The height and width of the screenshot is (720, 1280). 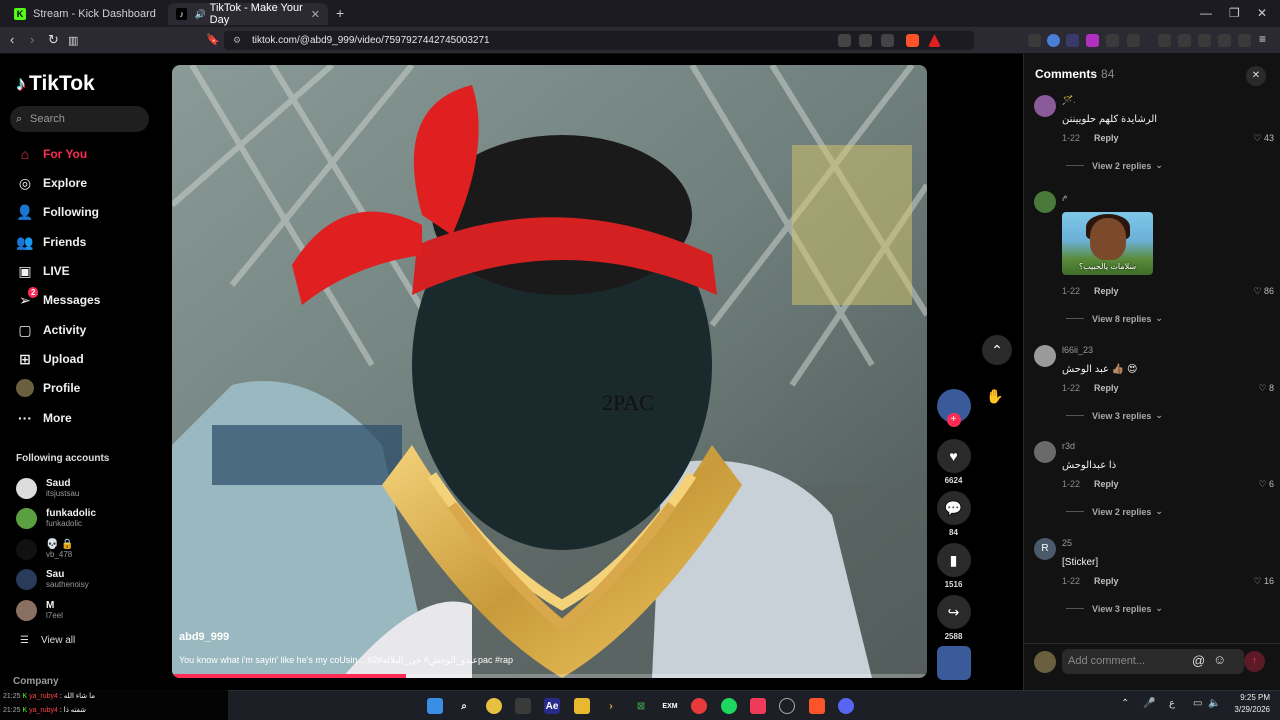 What do you see at coordinates (45, 549) in the screenshot?
I see `followed-account: 💀 🔒 vb_478` at bounding box center [45, 549].